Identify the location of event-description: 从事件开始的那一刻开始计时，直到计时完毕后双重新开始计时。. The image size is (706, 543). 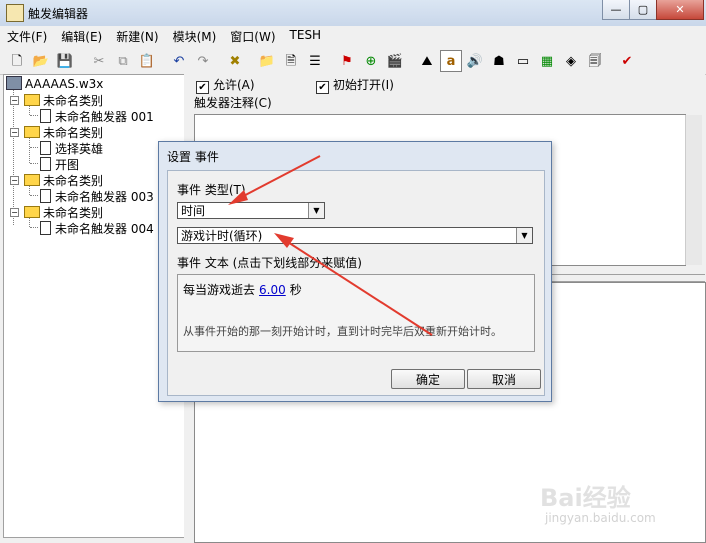
(342, 331).